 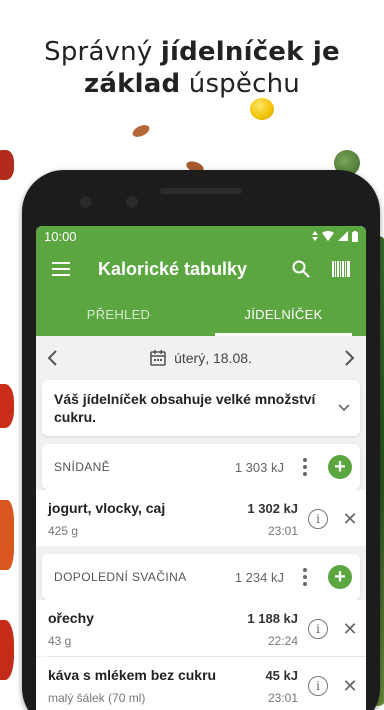 What do you see at coordinates (102, 52) in the screenshot?
I see `headline-text: Správný` at bounding box center [102, 52].